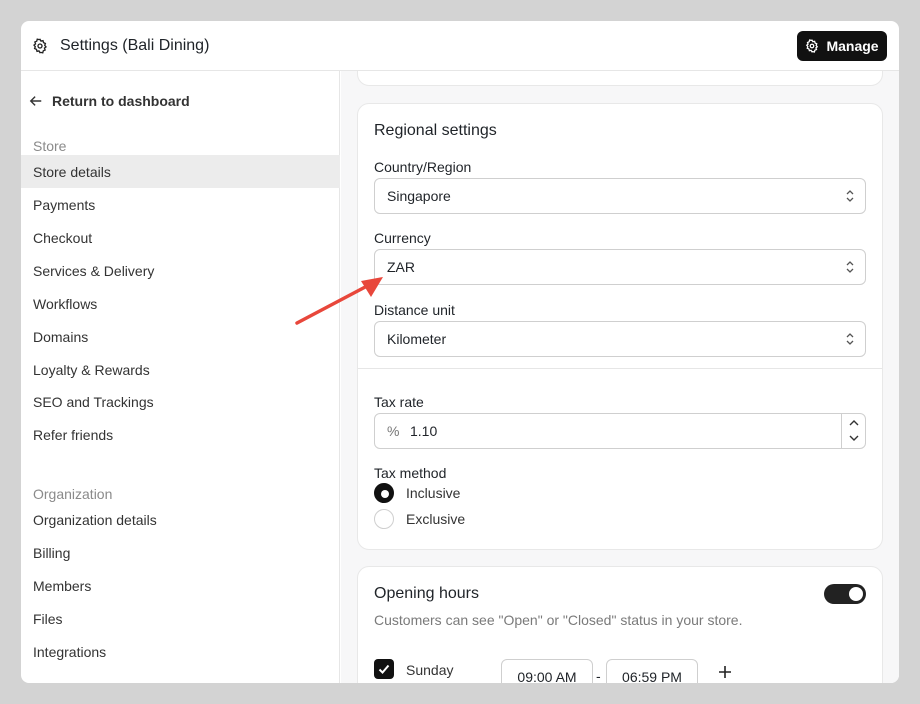 The image size is (920, 704). I want to click on plus-icon, so click(725, 672).